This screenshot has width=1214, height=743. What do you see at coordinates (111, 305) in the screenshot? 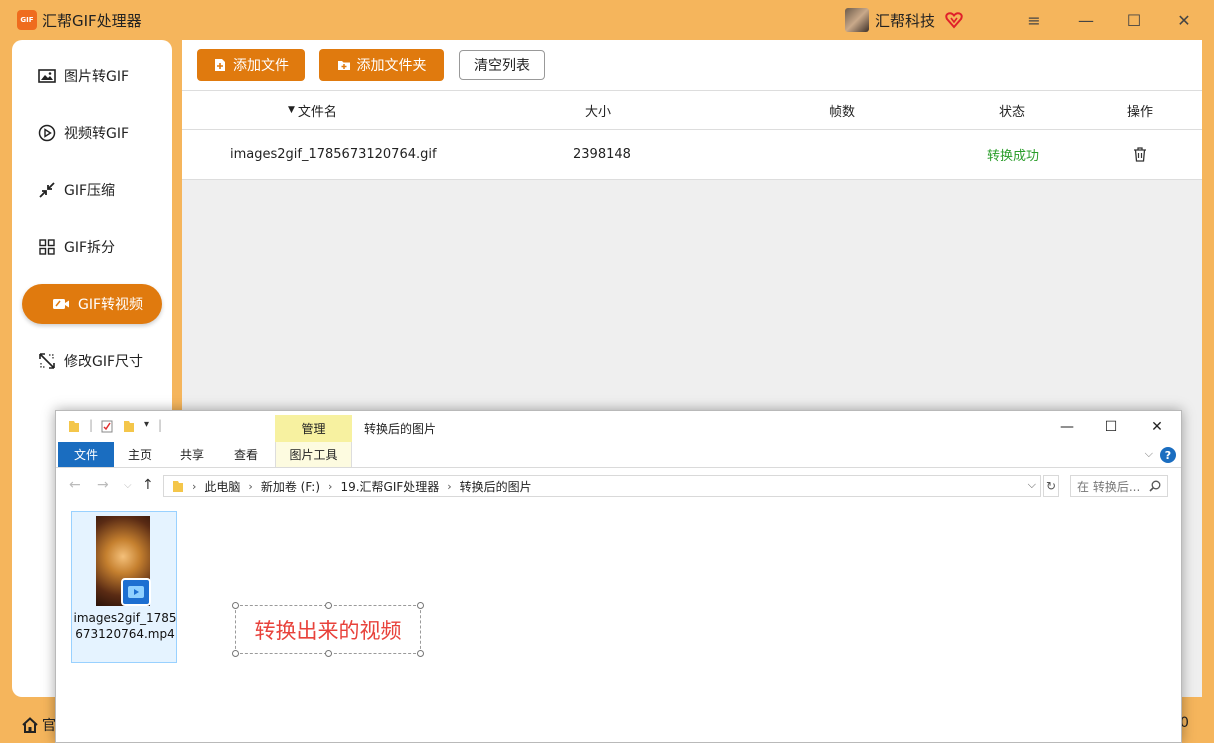
I see `sidebar-item-label: GIF转视频` at bounding box center [111, 305].